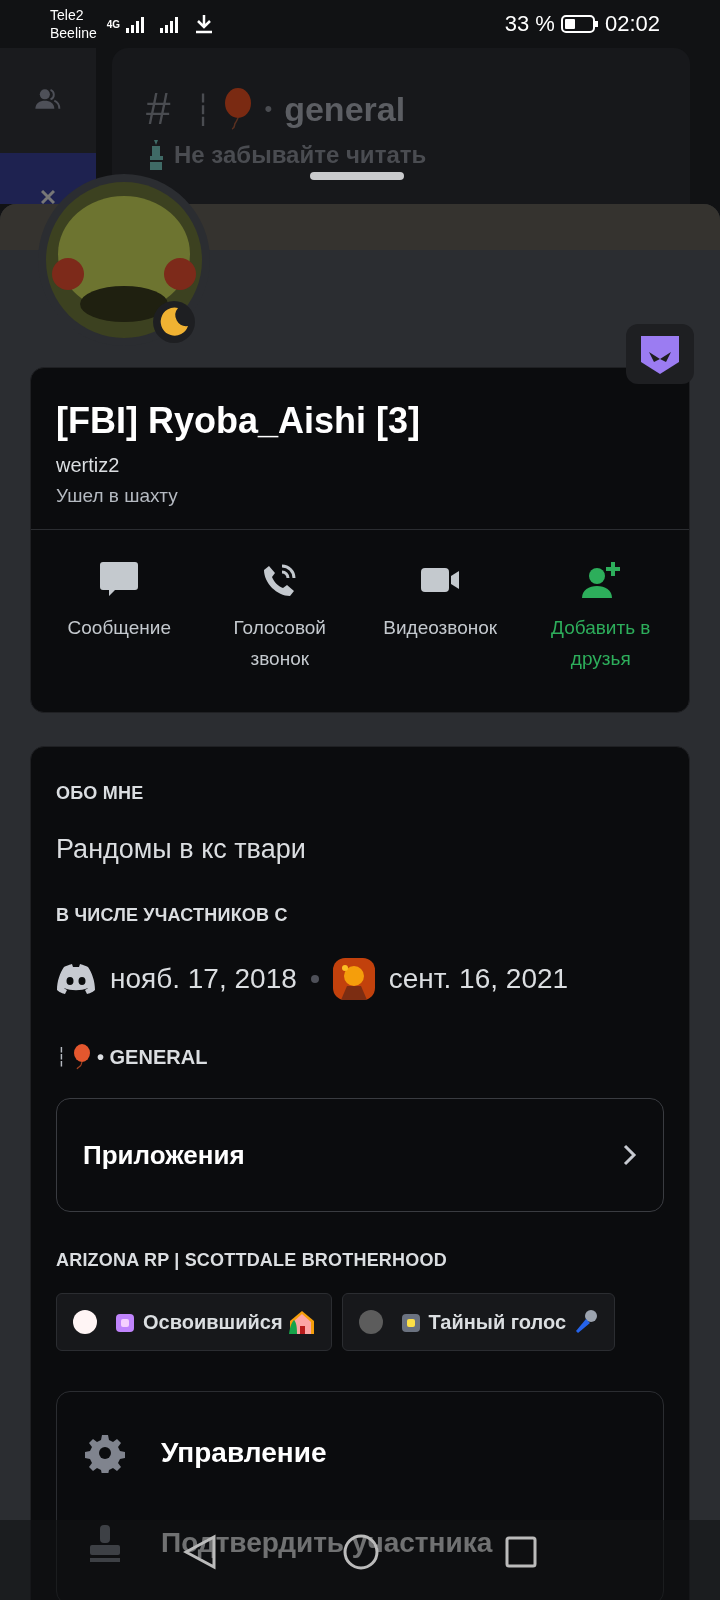  I want to click on server-name: ARIZONA RP | SCOTTDALE BROTHERHOOD, so click(252, 1260).